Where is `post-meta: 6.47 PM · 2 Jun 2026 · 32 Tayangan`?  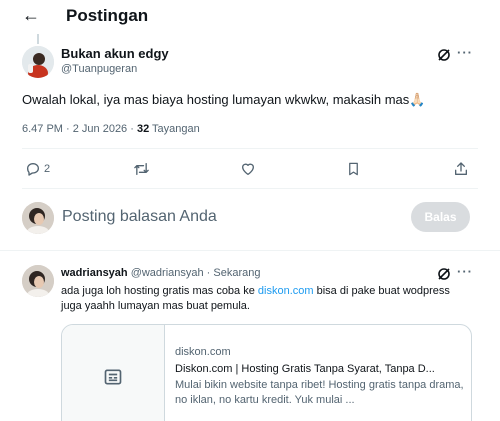
post-meta: 6.47 PM · 2 Jun 2026 · 32 Tayangan is located at coordinates (111, 129).